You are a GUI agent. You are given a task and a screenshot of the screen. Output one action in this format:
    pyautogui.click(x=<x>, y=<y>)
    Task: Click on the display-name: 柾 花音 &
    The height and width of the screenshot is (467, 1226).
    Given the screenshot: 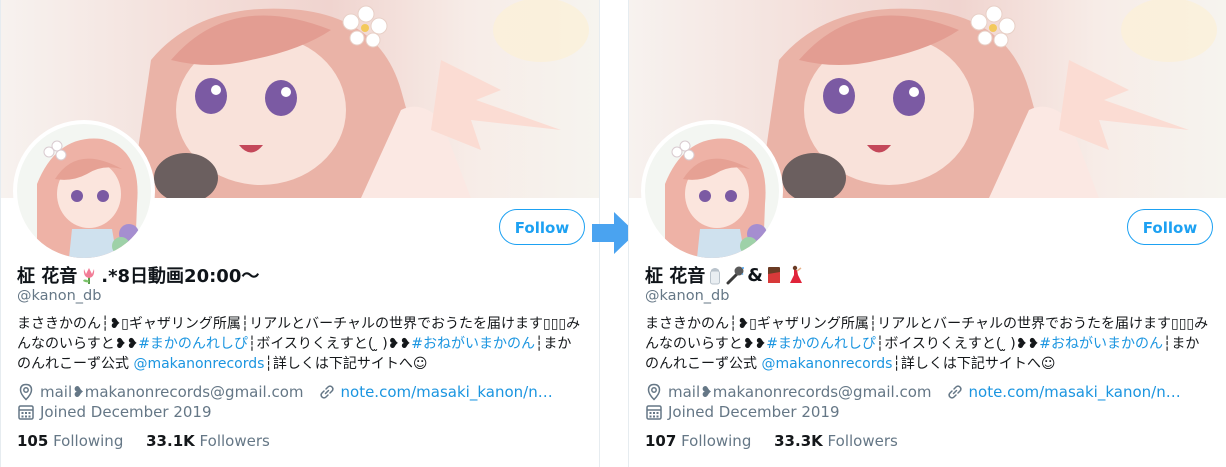 What is the action you would take?
    pyautogui.click(x=724, y=275)
    